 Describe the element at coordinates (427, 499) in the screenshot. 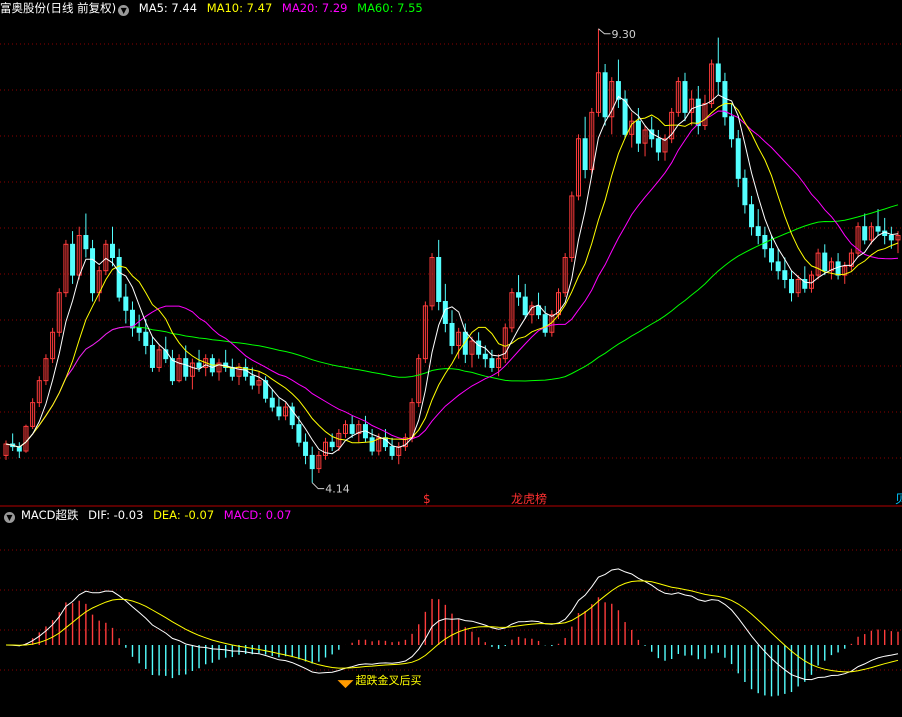

I see `event-marker: $` at that location.